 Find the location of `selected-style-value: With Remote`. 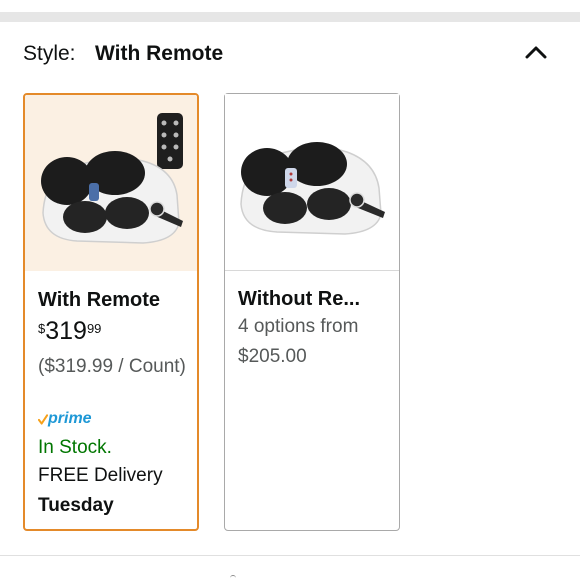

selected-style-value: With Remote is located at coordinates (159, 53).